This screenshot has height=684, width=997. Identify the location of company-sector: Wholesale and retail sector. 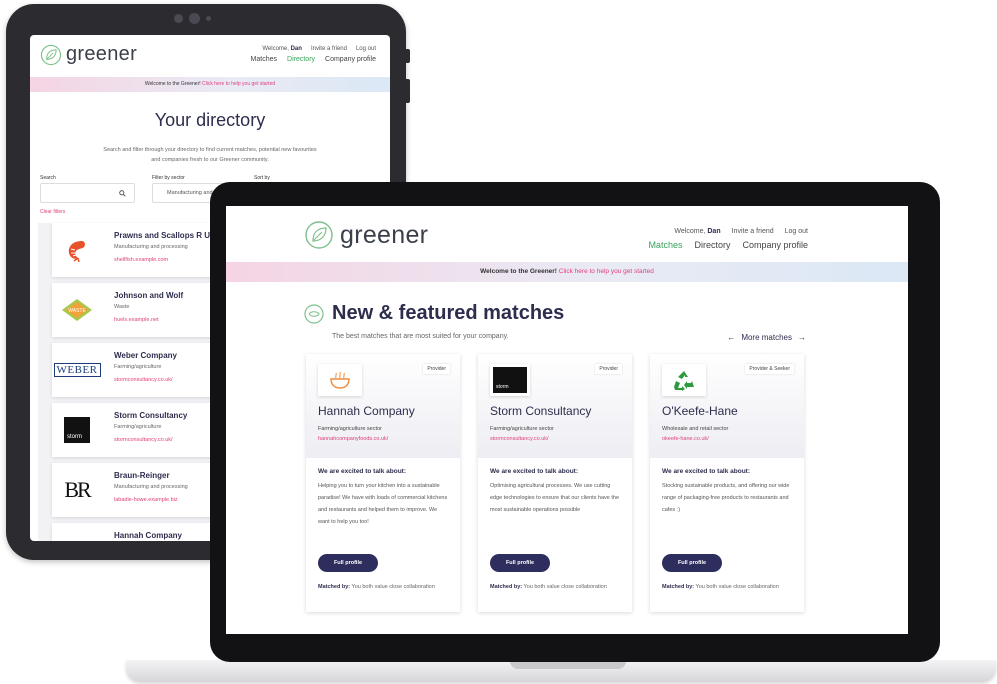
(695, 429).